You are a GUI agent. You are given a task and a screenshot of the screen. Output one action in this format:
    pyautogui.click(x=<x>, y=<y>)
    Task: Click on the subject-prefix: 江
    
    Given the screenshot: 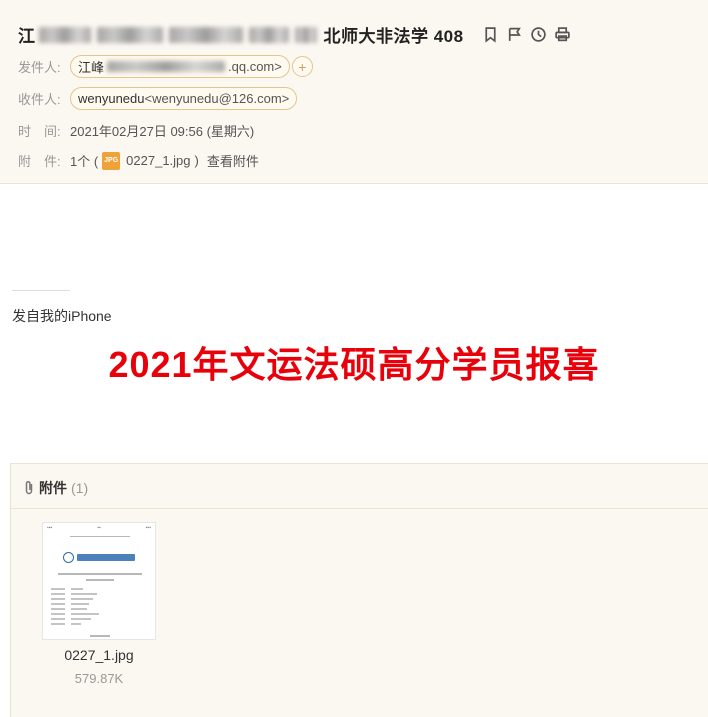 What is the action you would take?
    pyautogui.click(x=27, y=36)
    